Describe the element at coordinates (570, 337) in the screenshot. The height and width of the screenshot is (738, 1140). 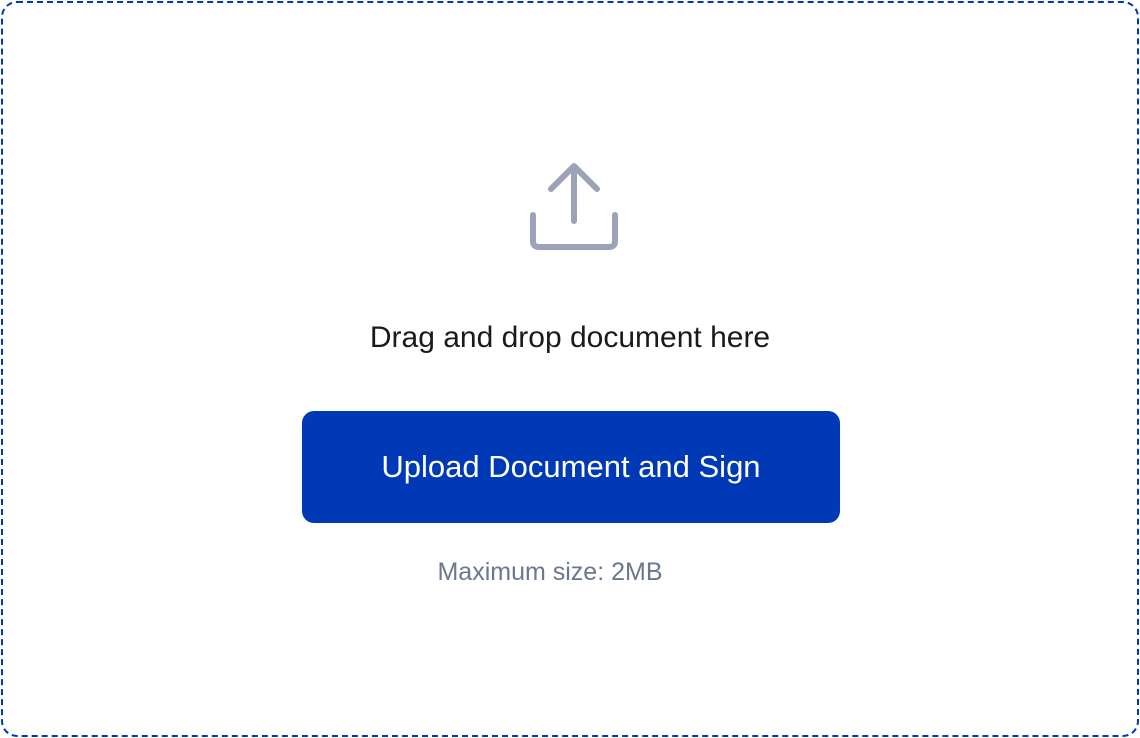
I see `drag-drop-prompt: Drag and drop document here` at that location.